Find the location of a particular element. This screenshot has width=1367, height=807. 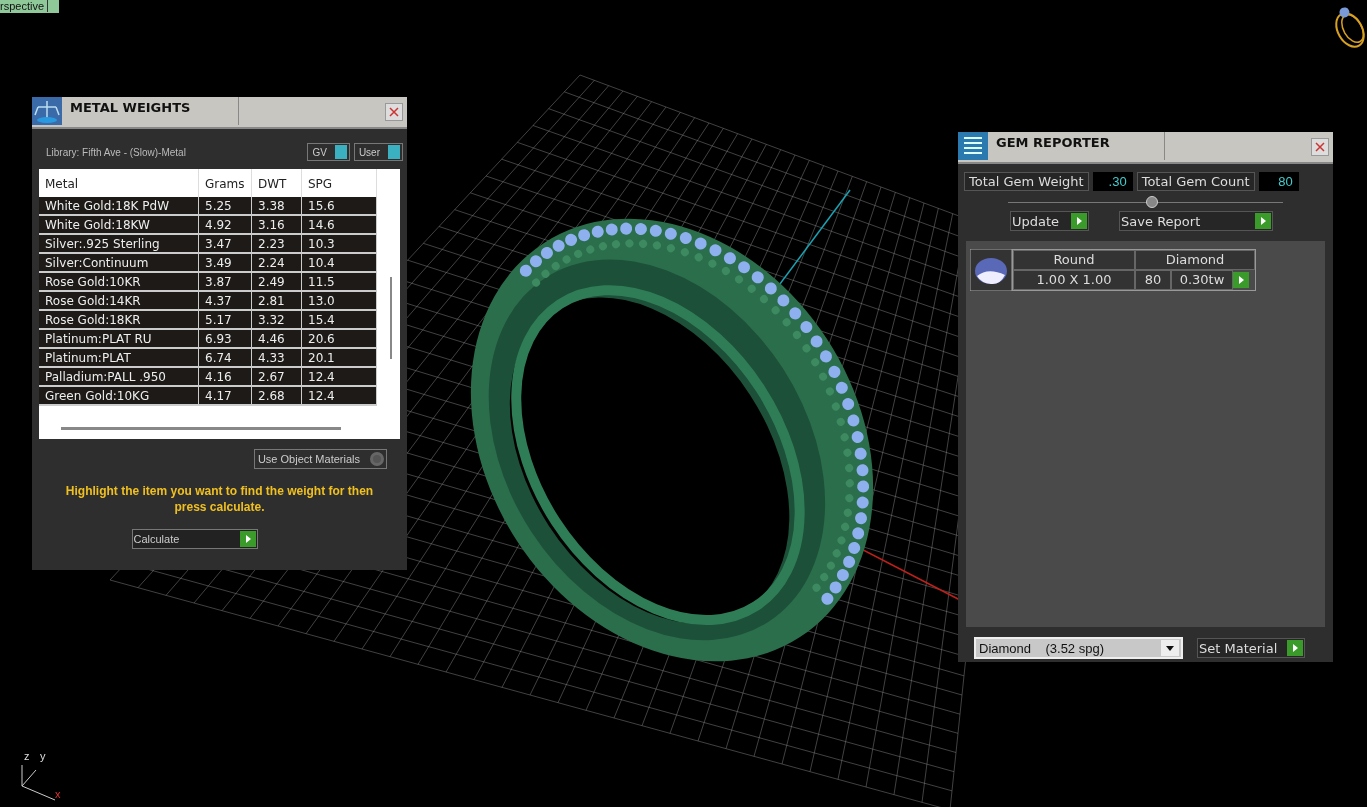

toggle-button: GV is located at coordinates (328, 152).